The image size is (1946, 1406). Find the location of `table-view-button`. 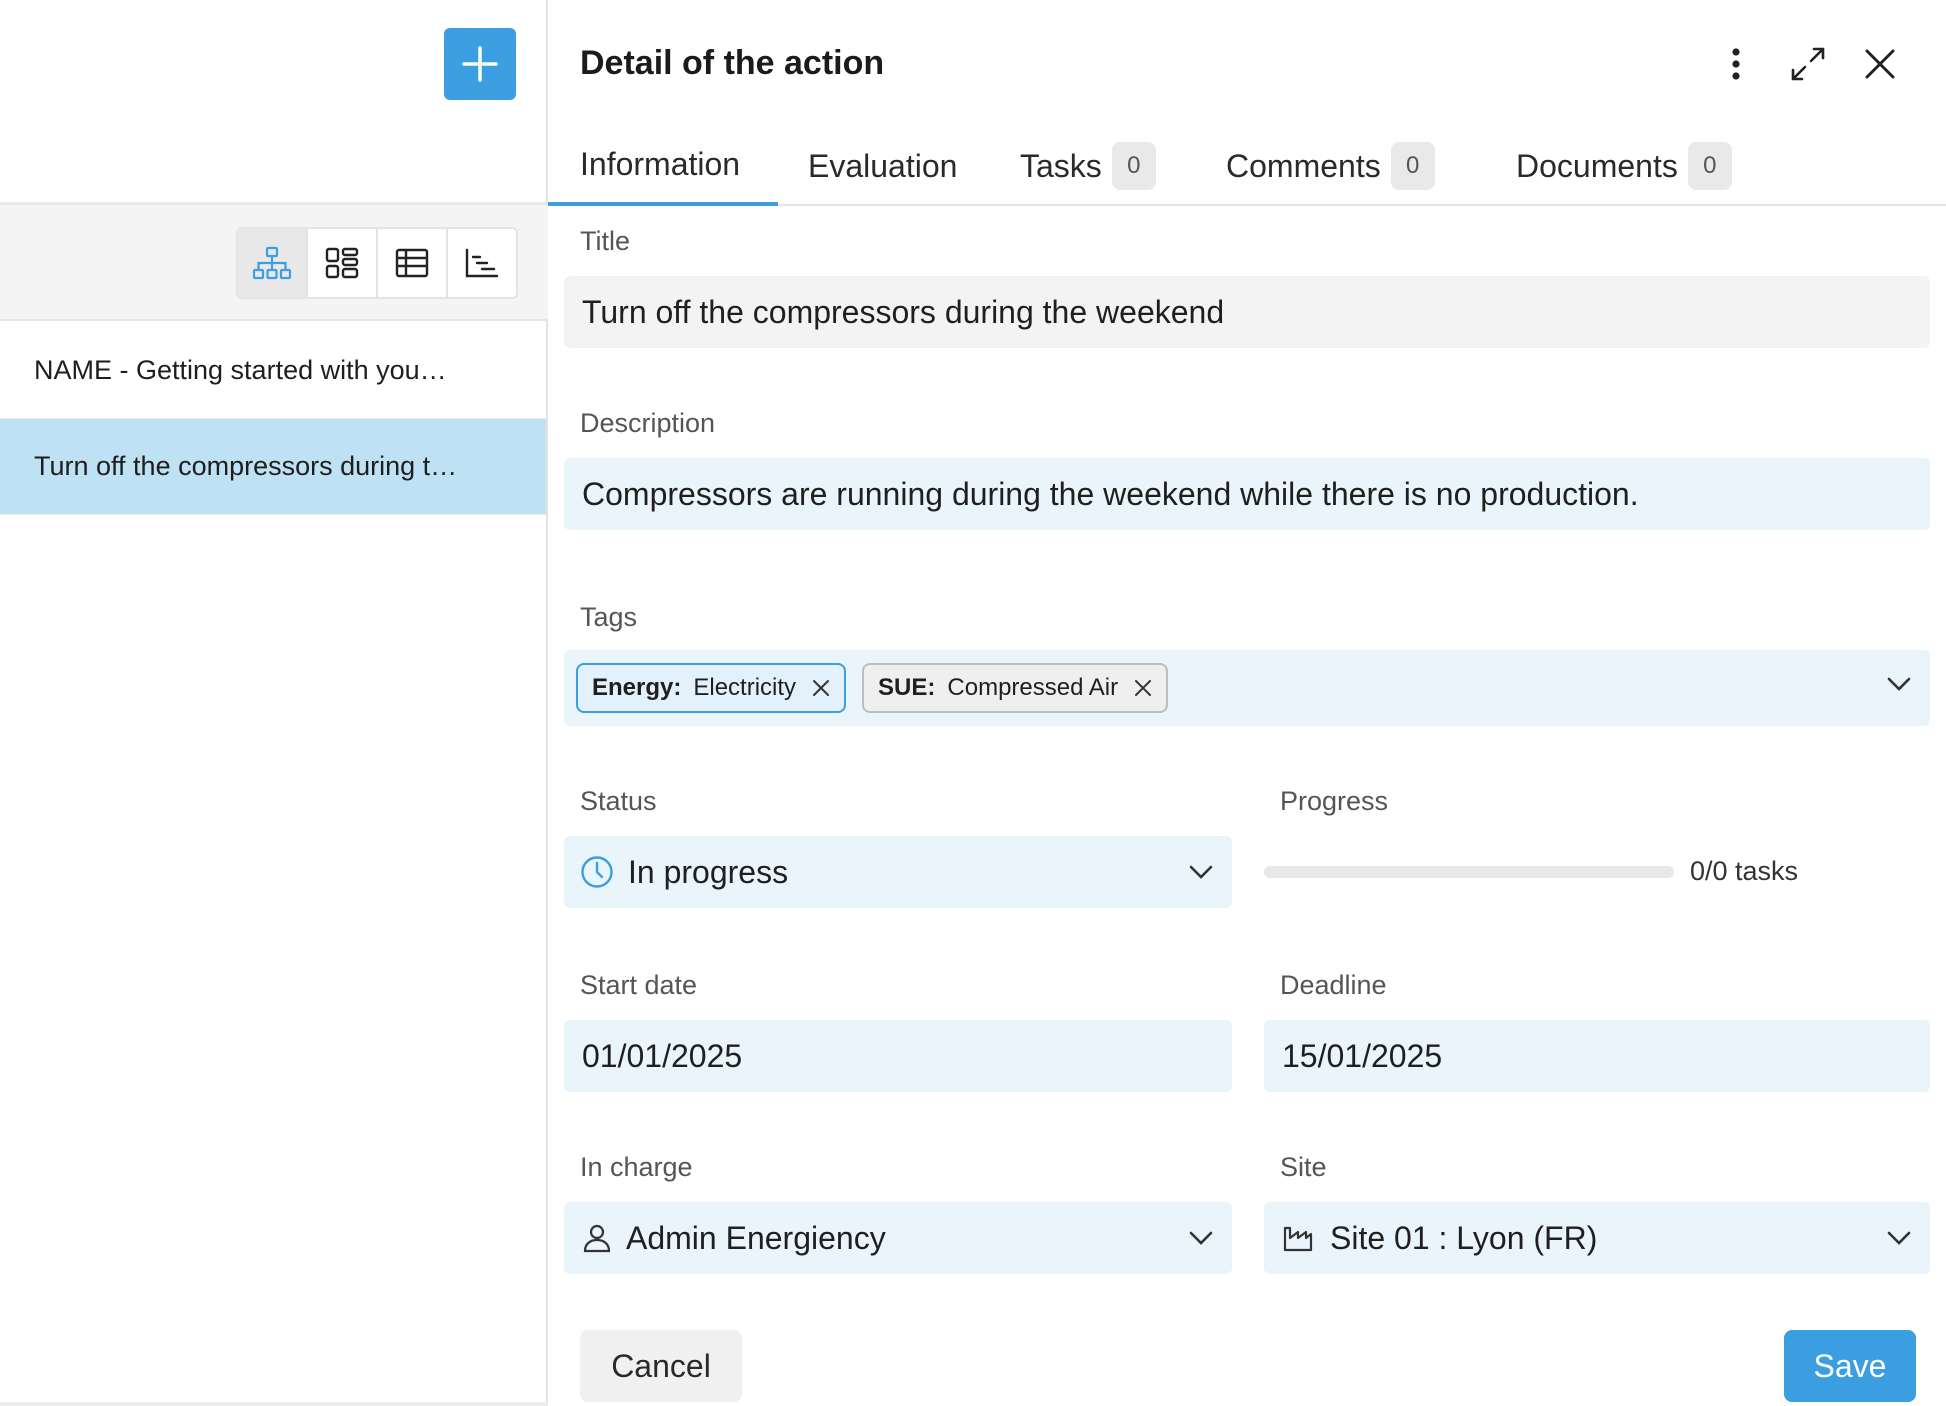

table-view-button is located at coordinates (413, 263).